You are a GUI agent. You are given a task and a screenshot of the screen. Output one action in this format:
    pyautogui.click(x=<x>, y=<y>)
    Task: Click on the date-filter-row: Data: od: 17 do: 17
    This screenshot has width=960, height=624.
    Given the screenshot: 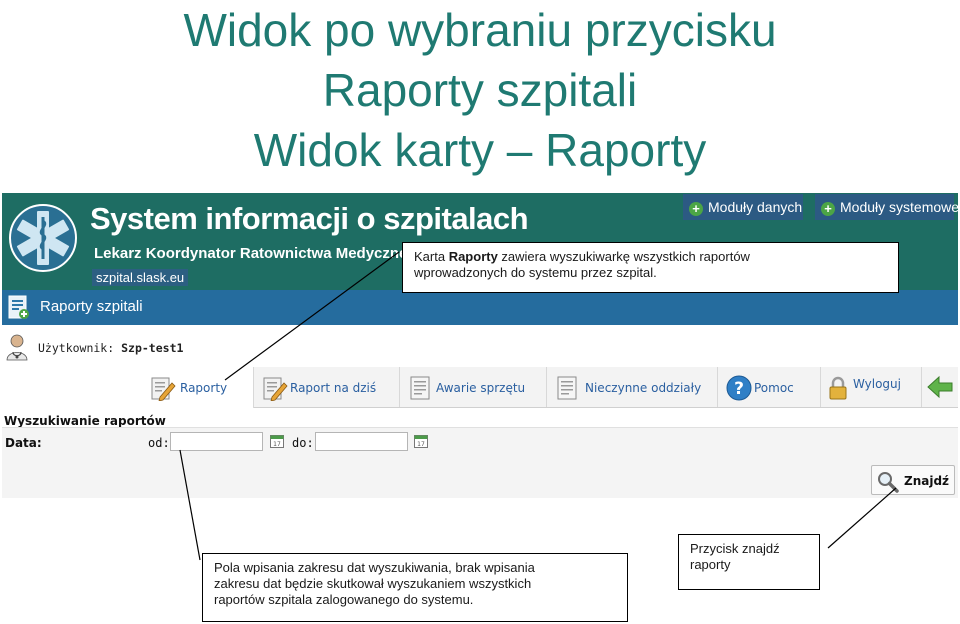 What is the action you would take?
    pyautogui.click(x=480, y=443)
    